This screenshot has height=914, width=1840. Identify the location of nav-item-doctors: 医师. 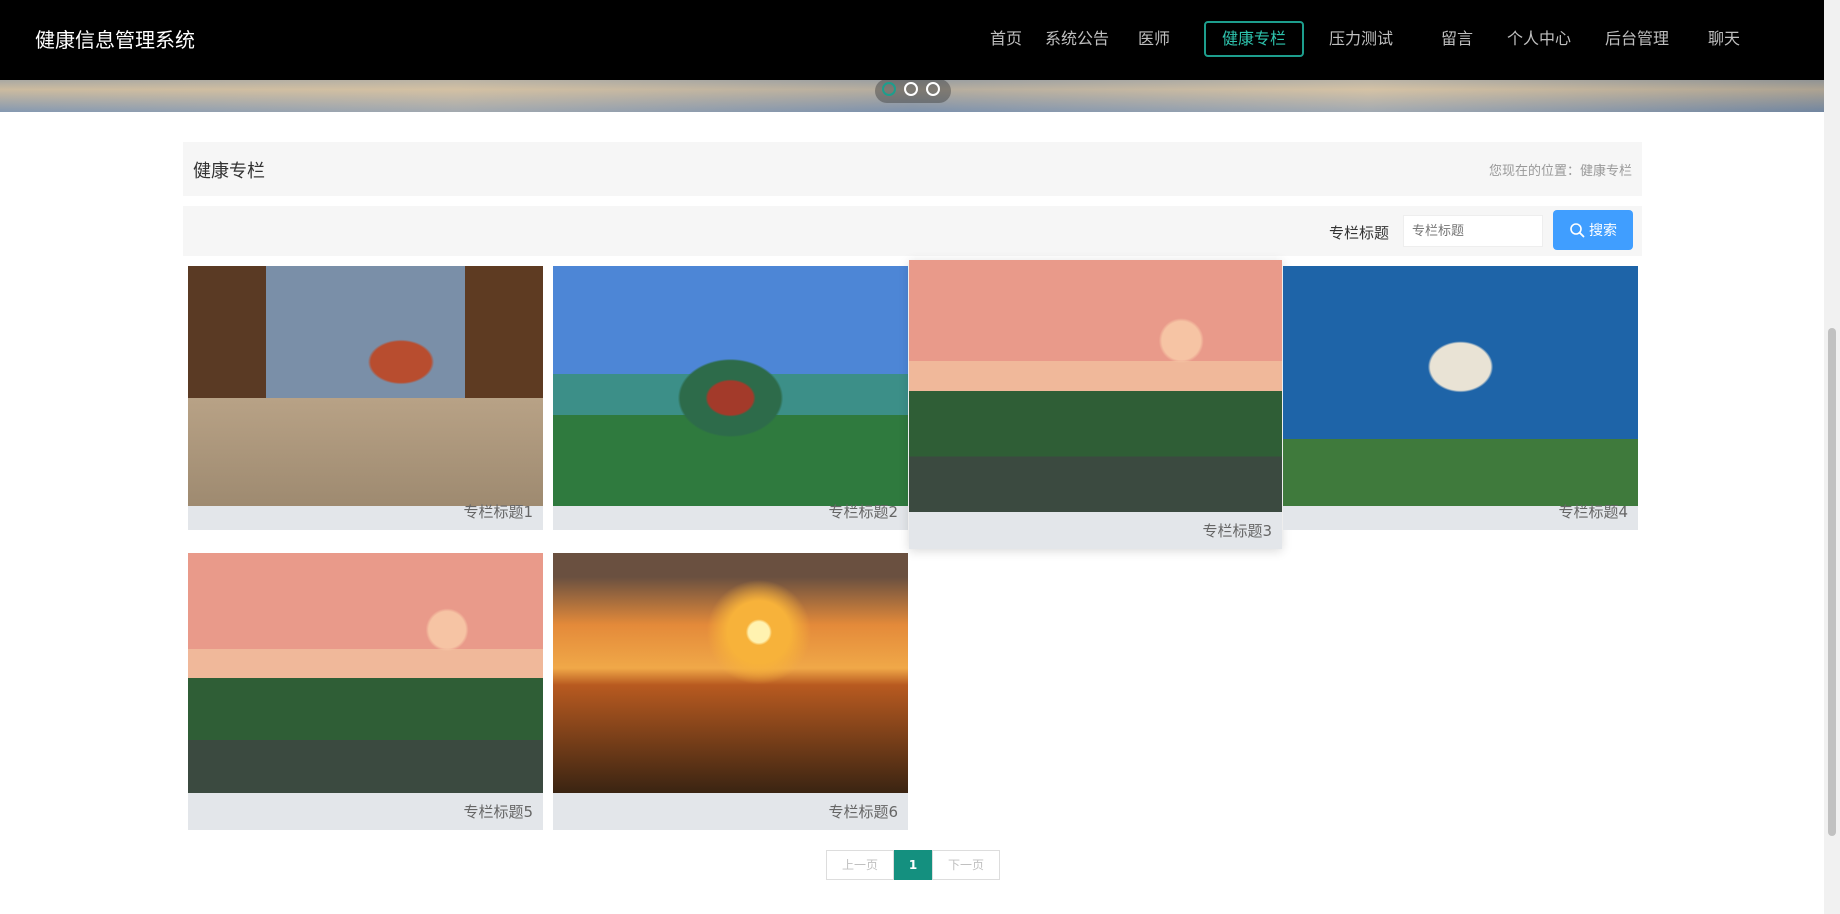
(1154, 39).